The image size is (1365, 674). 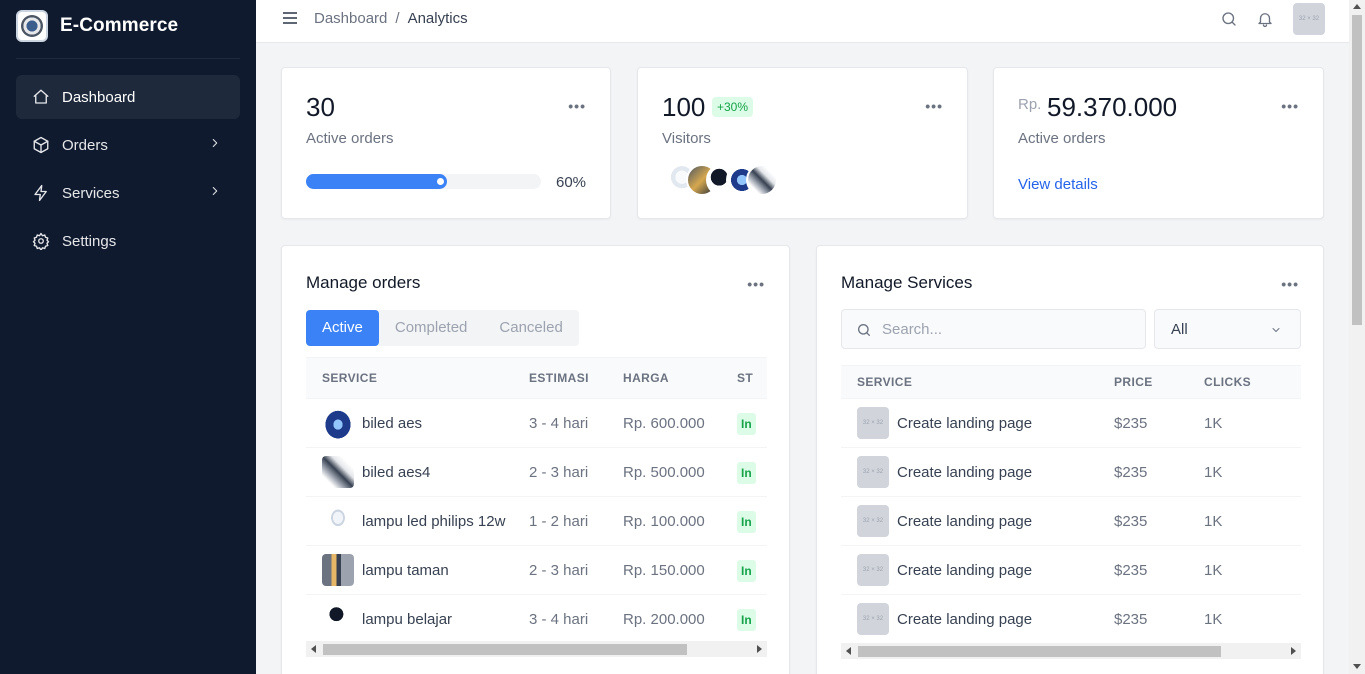 What do you see at coordinates (350, 138) in the screenshot?
I see `stat-label: Active orders` at bounding box center [350, 138].